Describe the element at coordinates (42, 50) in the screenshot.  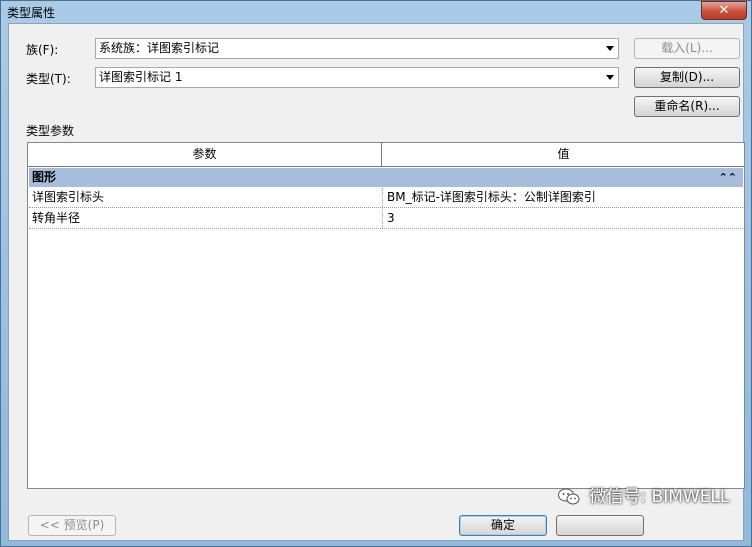
I see `family-label: 族(F):` at that location.